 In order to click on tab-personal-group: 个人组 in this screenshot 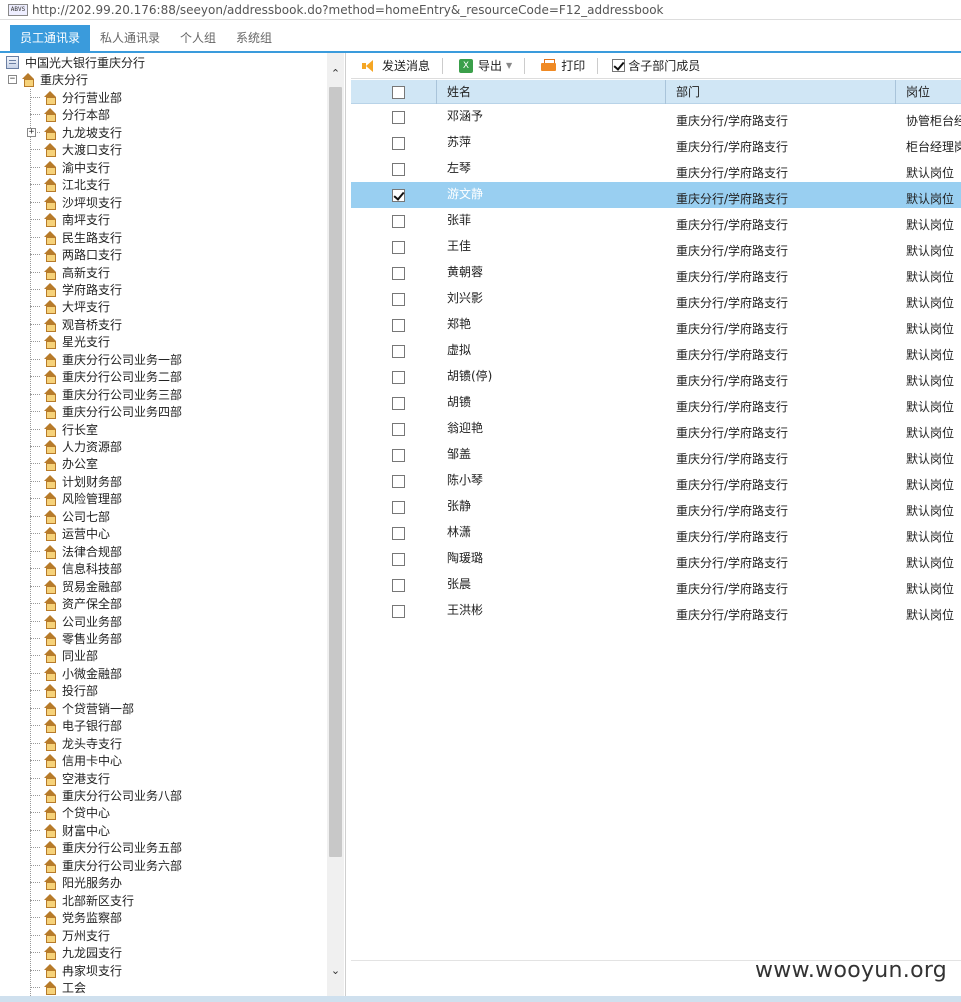, I will do `click(198, 38)`.